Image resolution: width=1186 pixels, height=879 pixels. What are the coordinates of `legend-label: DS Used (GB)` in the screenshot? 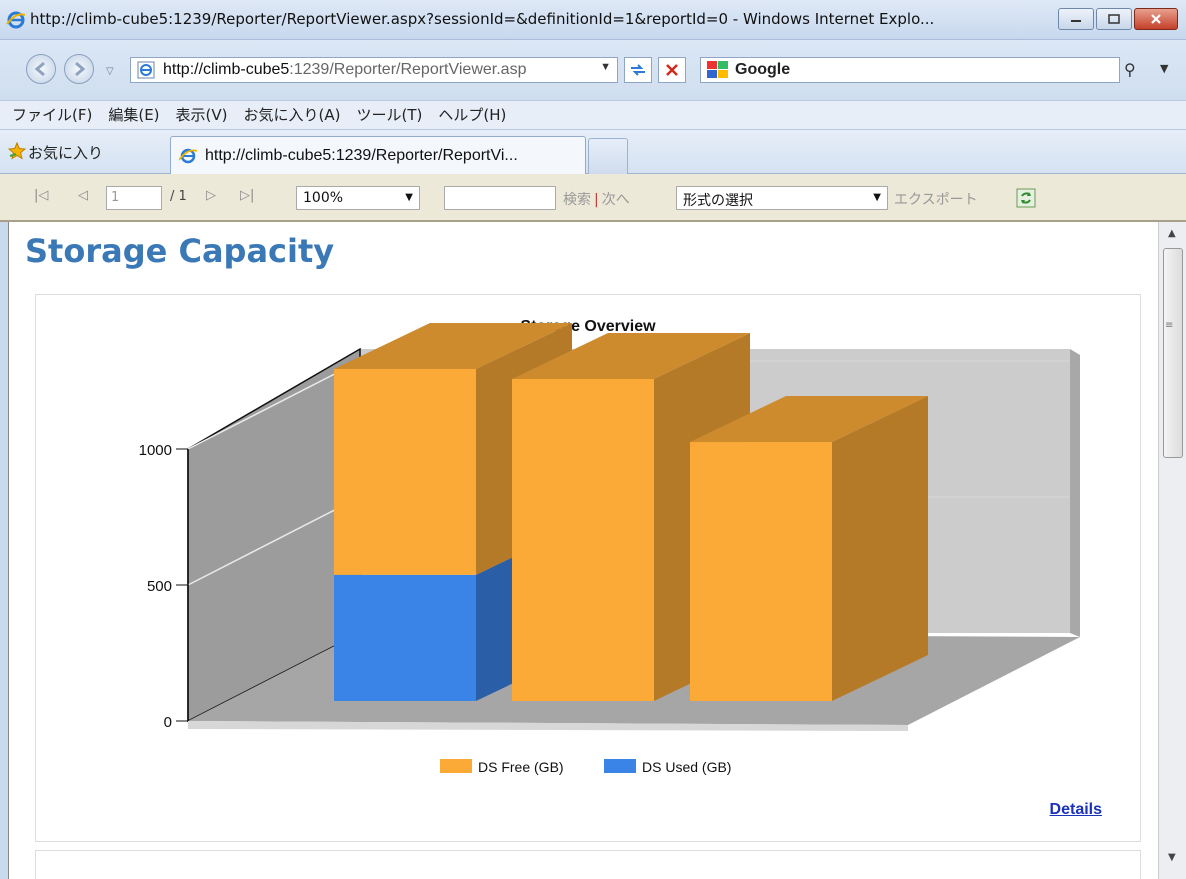 It's located at (686, 767).